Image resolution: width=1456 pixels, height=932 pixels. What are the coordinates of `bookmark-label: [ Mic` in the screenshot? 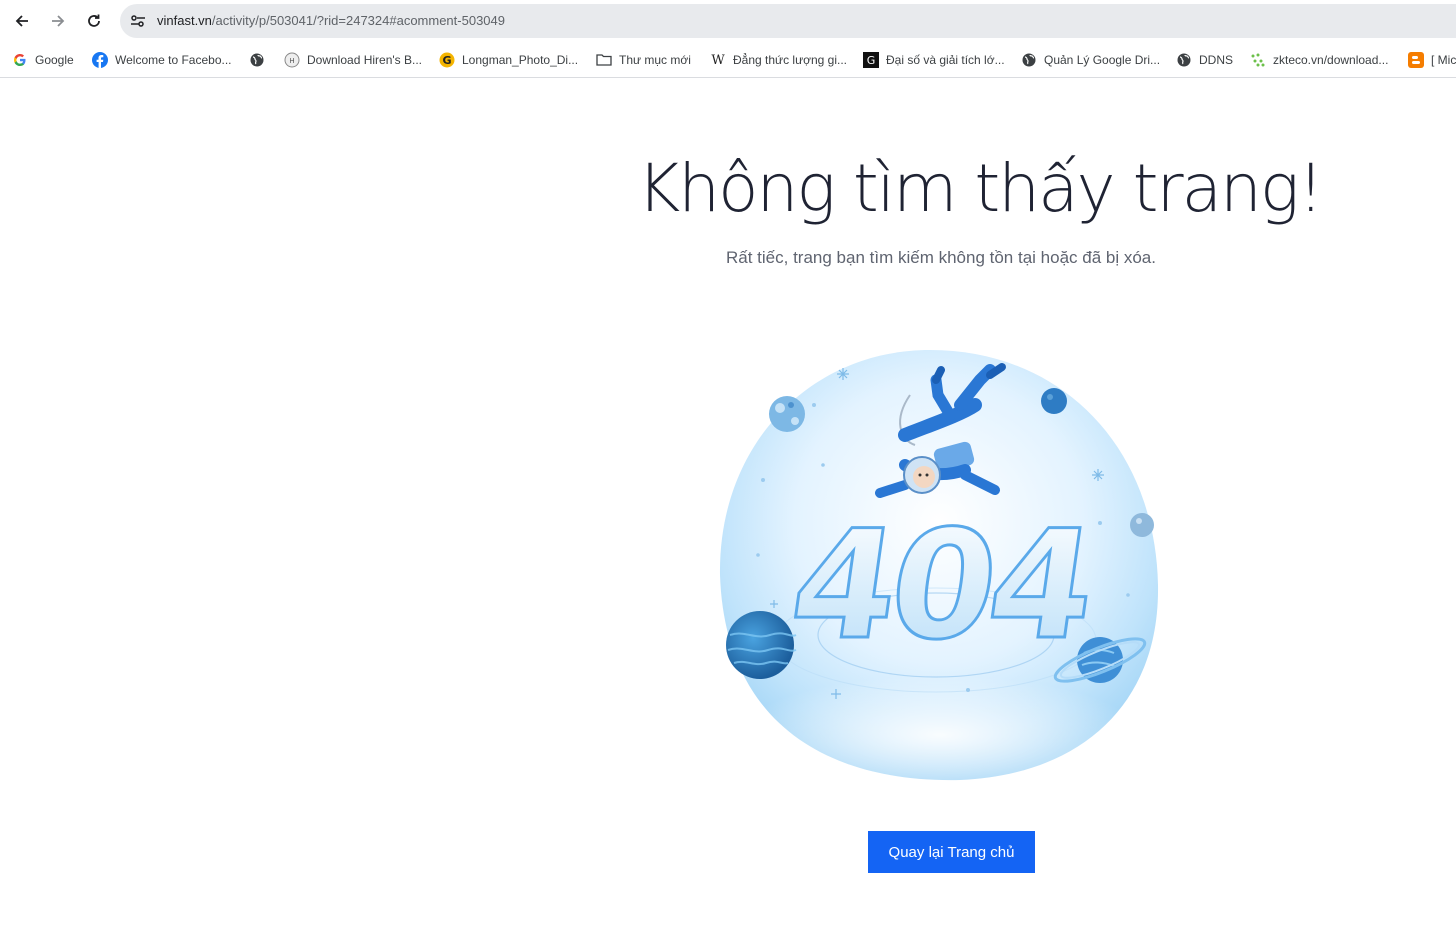 It's located at (1443, 60).